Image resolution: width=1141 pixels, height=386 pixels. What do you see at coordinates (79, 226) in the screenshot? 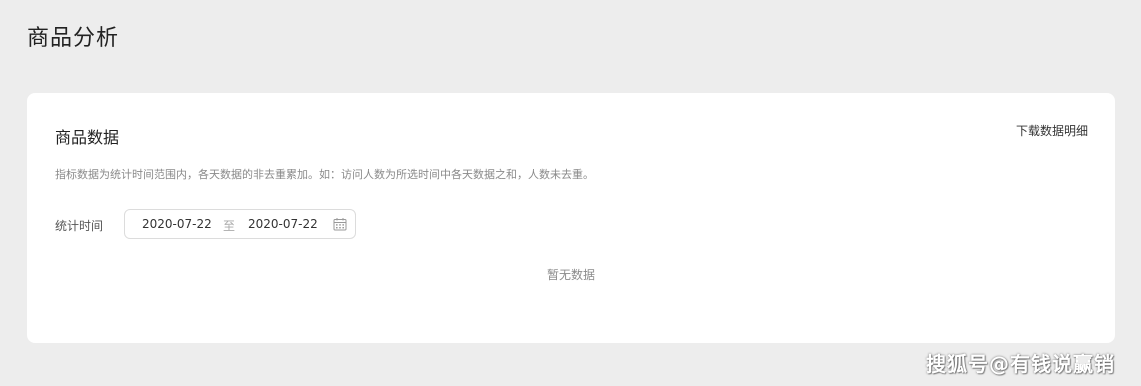
I see `date-filter-label: 统计时间` at bounding box center [79, 226].